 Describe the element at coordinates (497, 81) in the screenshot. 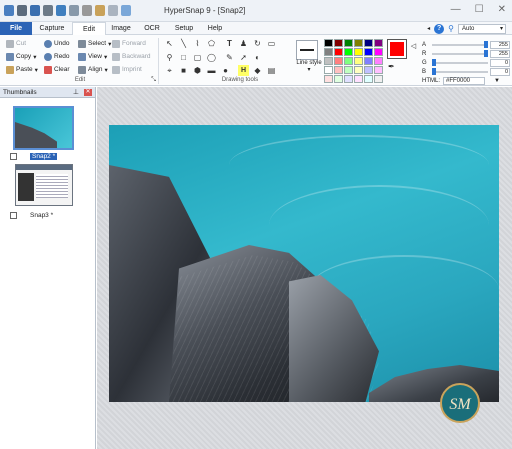

I see `html-dropdown-icon: ▼` at that location.